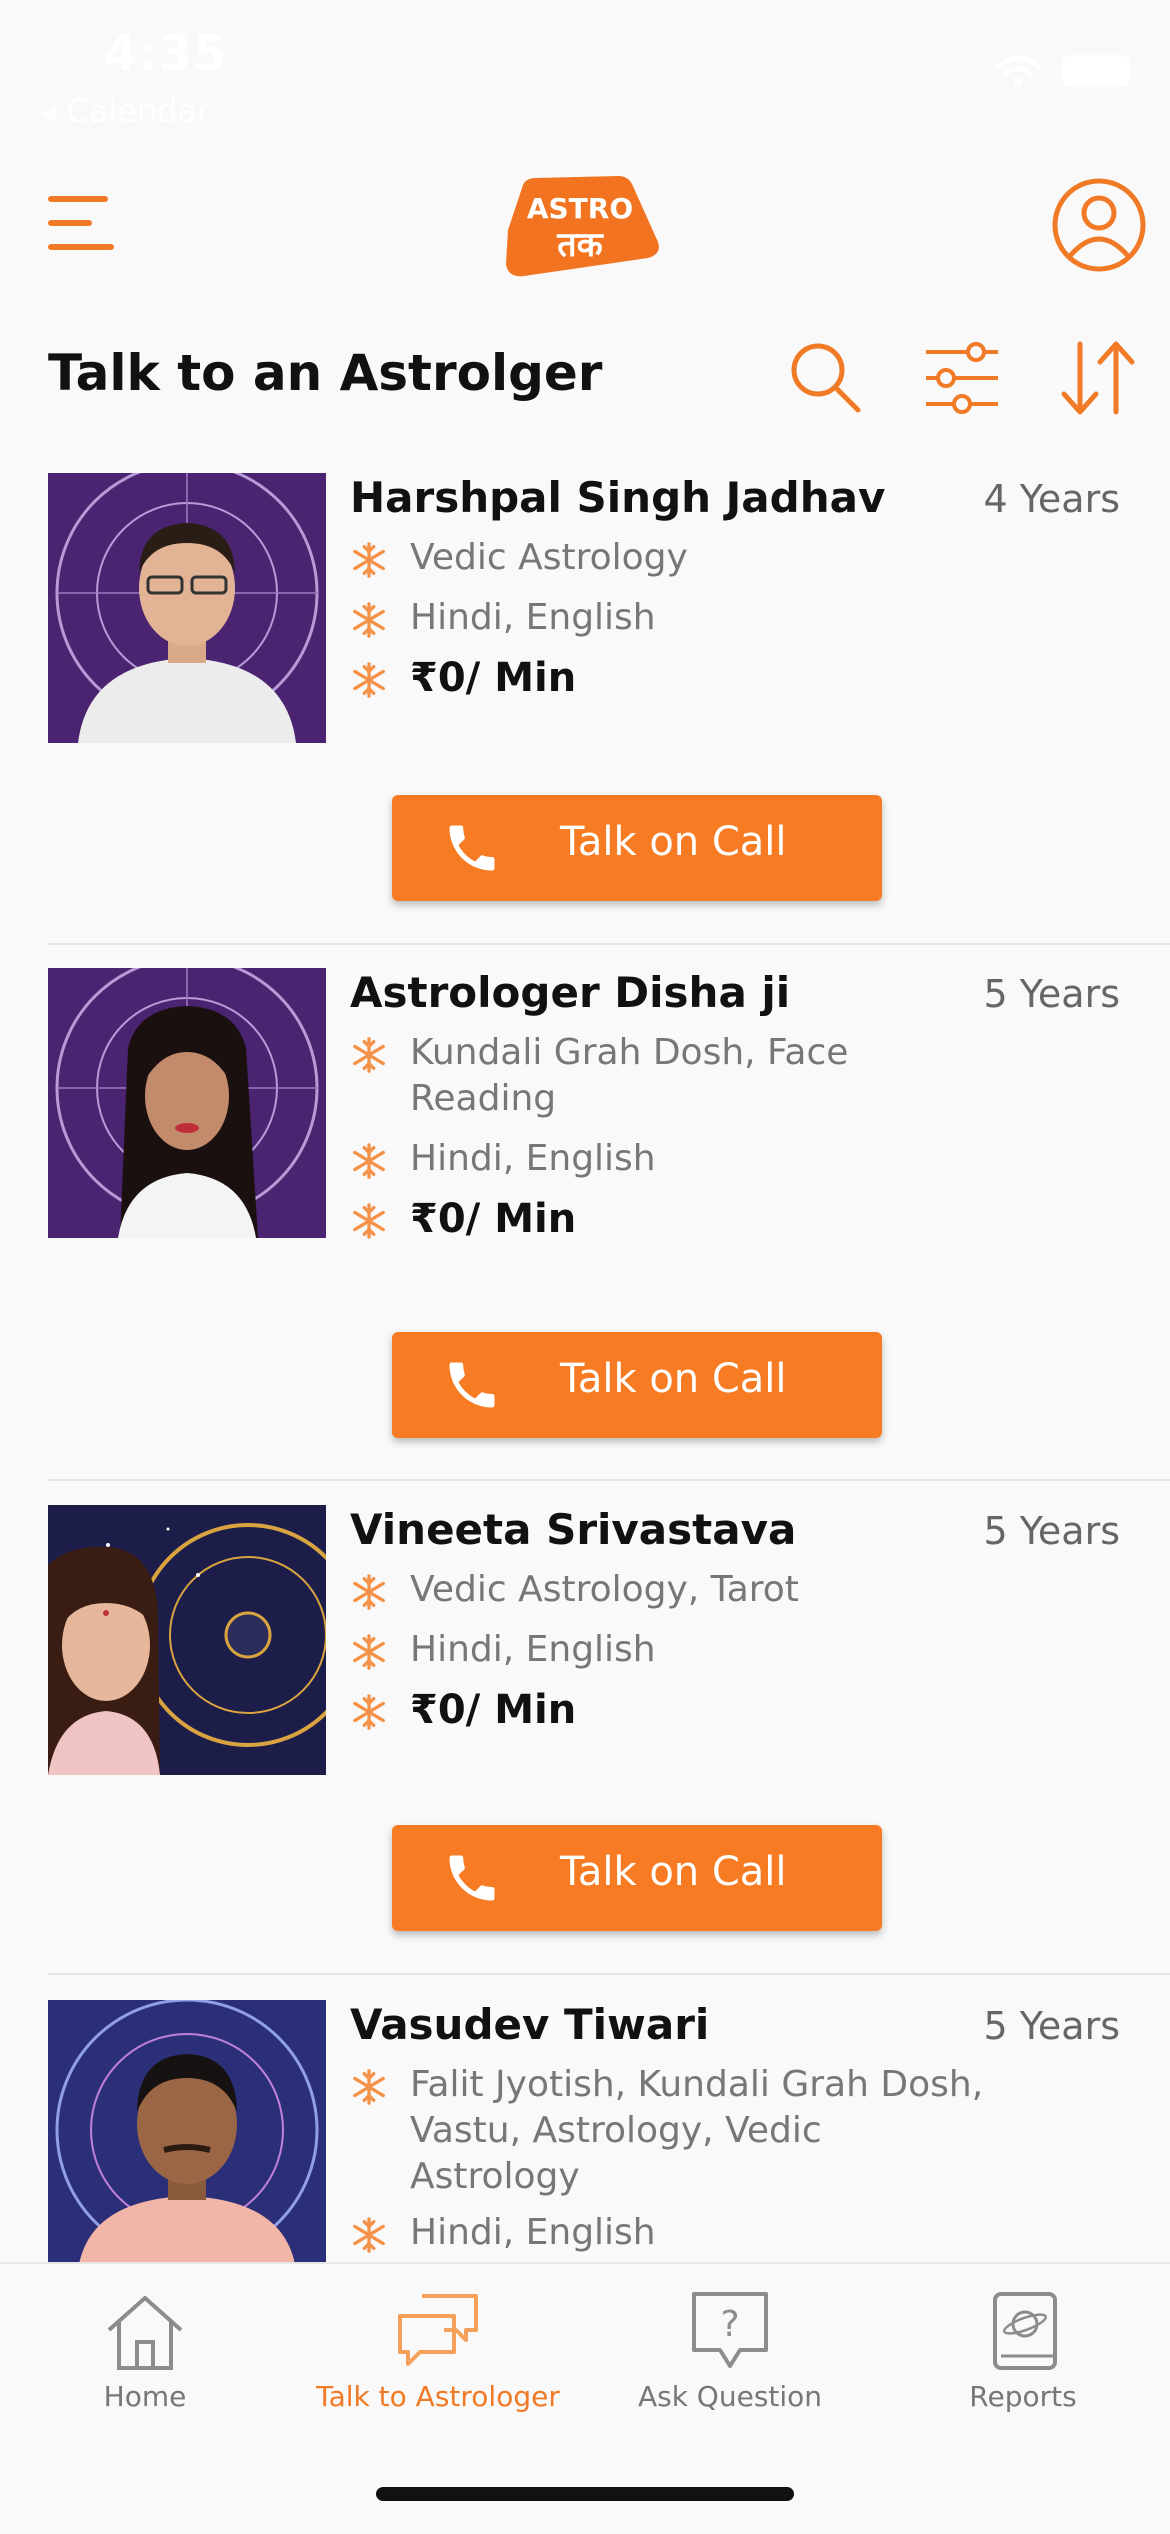 The image size is (1170, 2534). Describe the element at coordinates (325, 373) in the screenshot. I see `page-title: Talk to an Astrolger` at that location.